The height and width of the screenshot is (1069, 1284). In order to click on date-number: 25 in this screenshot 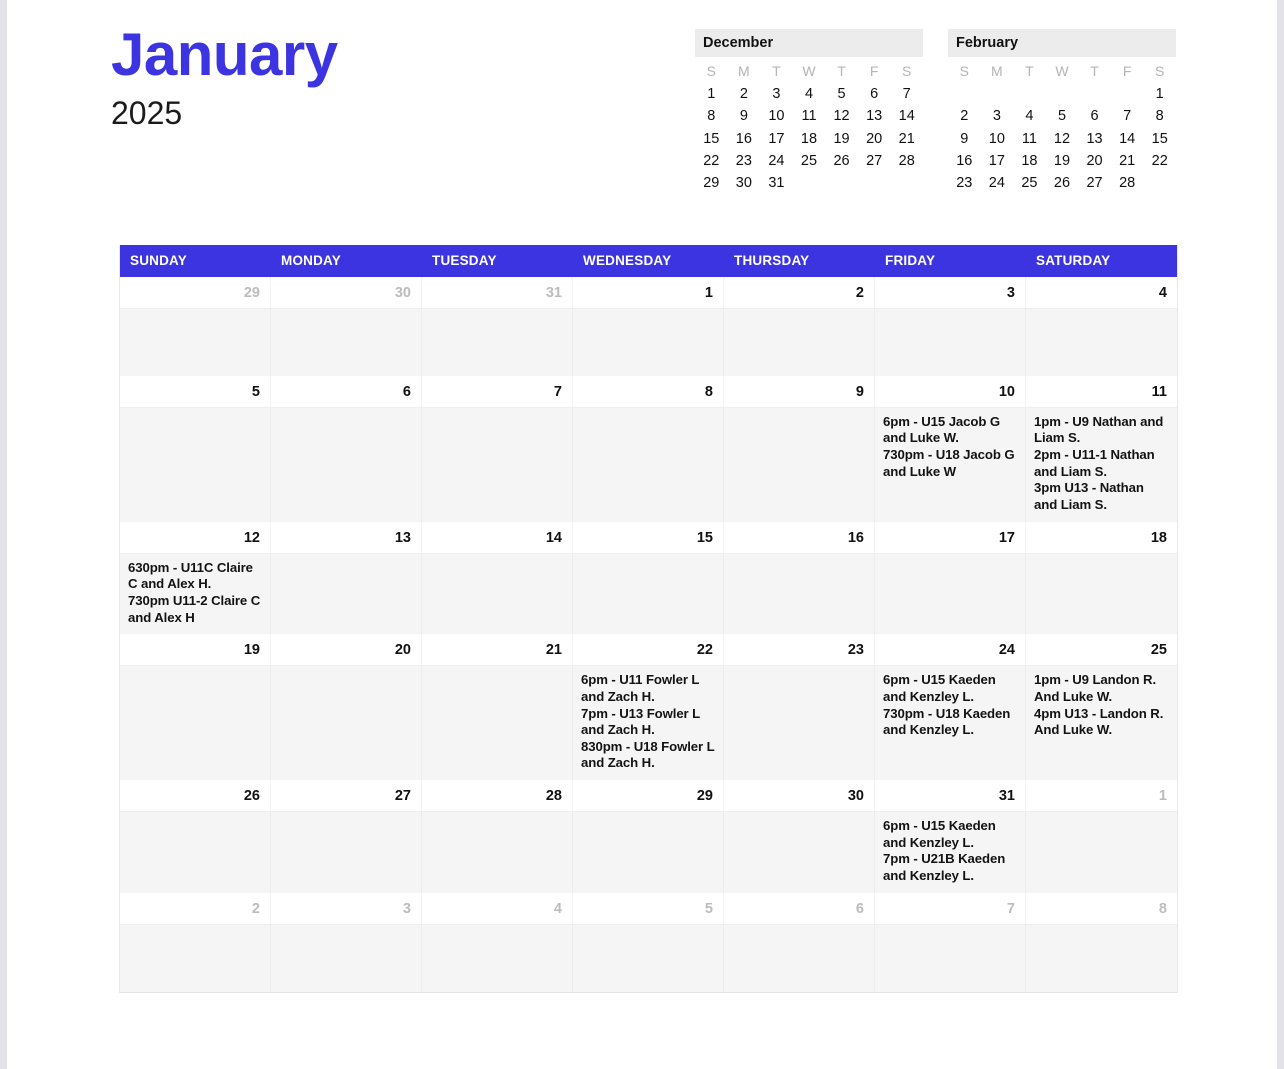, I will do `click(1101, 650)`.